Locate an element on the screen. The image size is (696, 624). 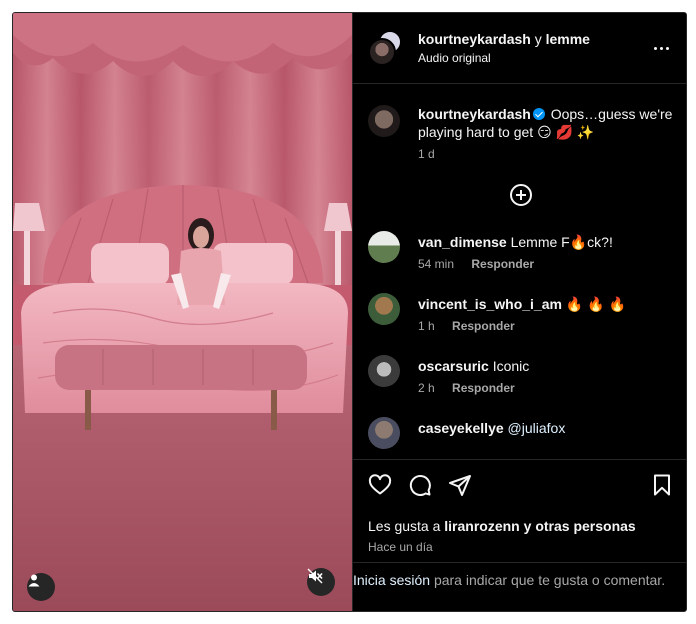
post-header-text: kourtneykardash y lemme Audio original is located at coordinates (533, 48).